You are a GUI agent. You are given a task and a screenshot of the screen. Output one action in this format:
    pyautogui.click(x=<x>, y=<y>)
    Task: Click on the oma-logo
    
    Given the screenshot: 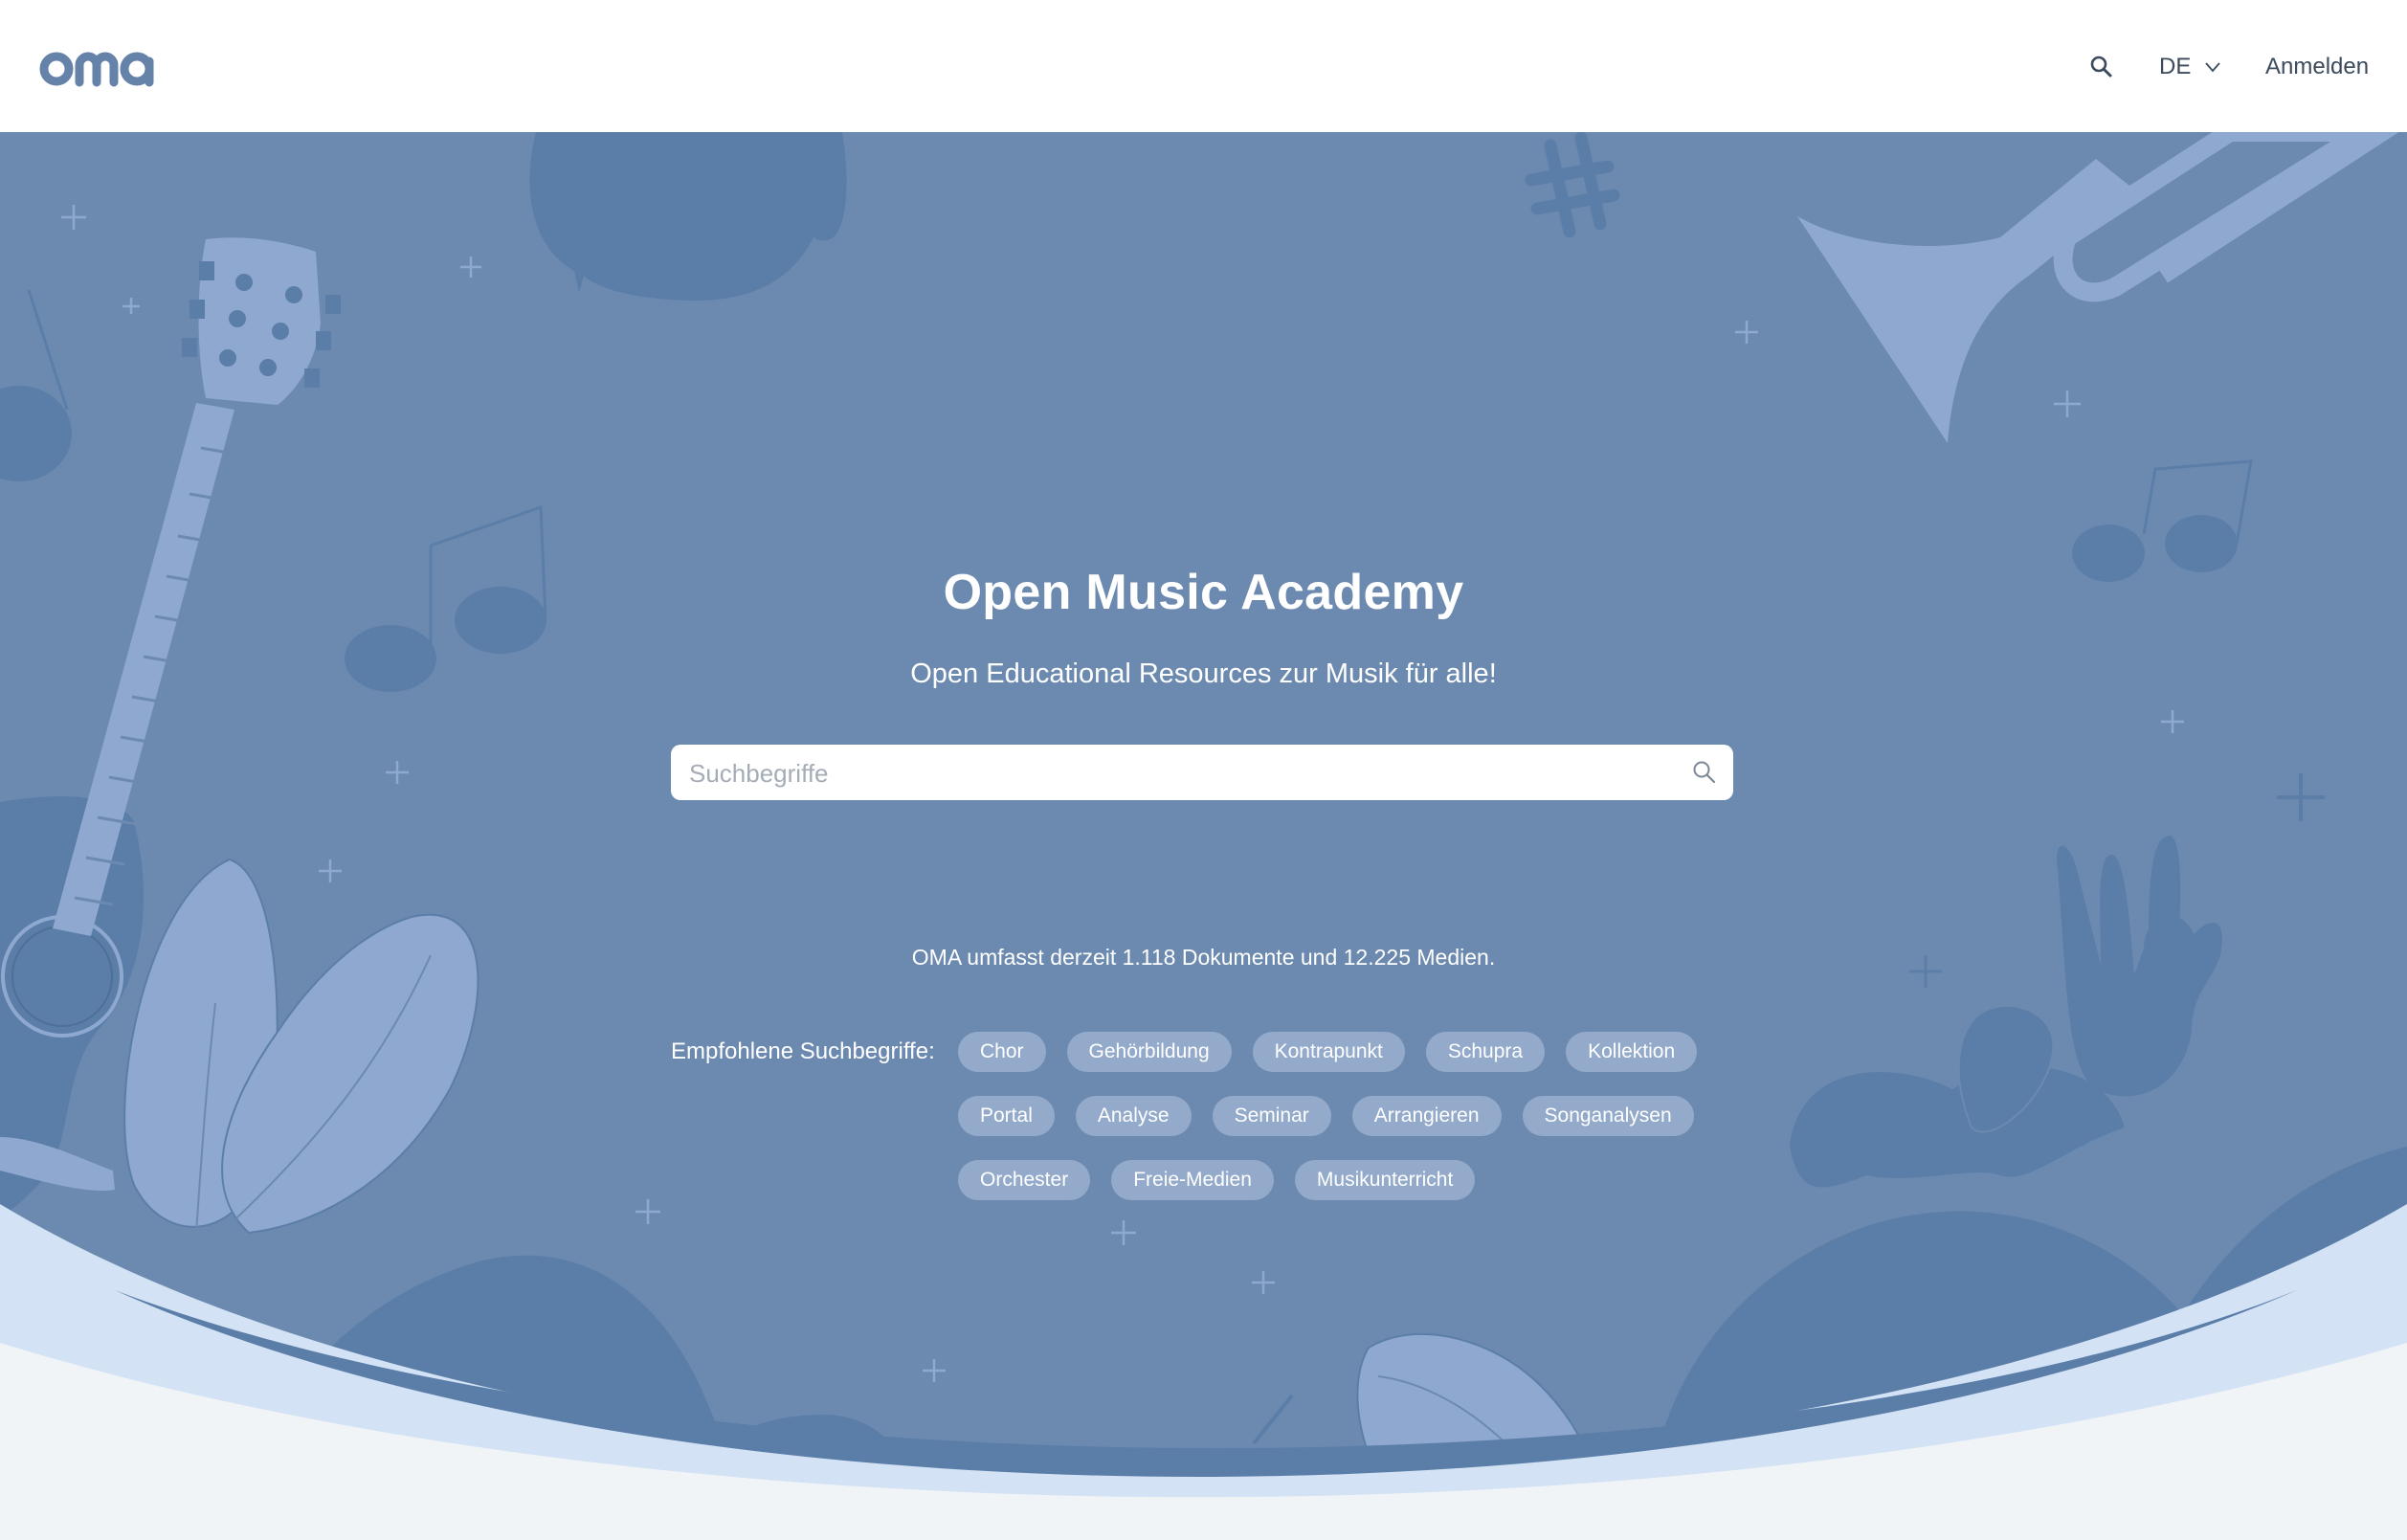 What is the action you would take?
    pyautogui.click(x=105, y=66)
    